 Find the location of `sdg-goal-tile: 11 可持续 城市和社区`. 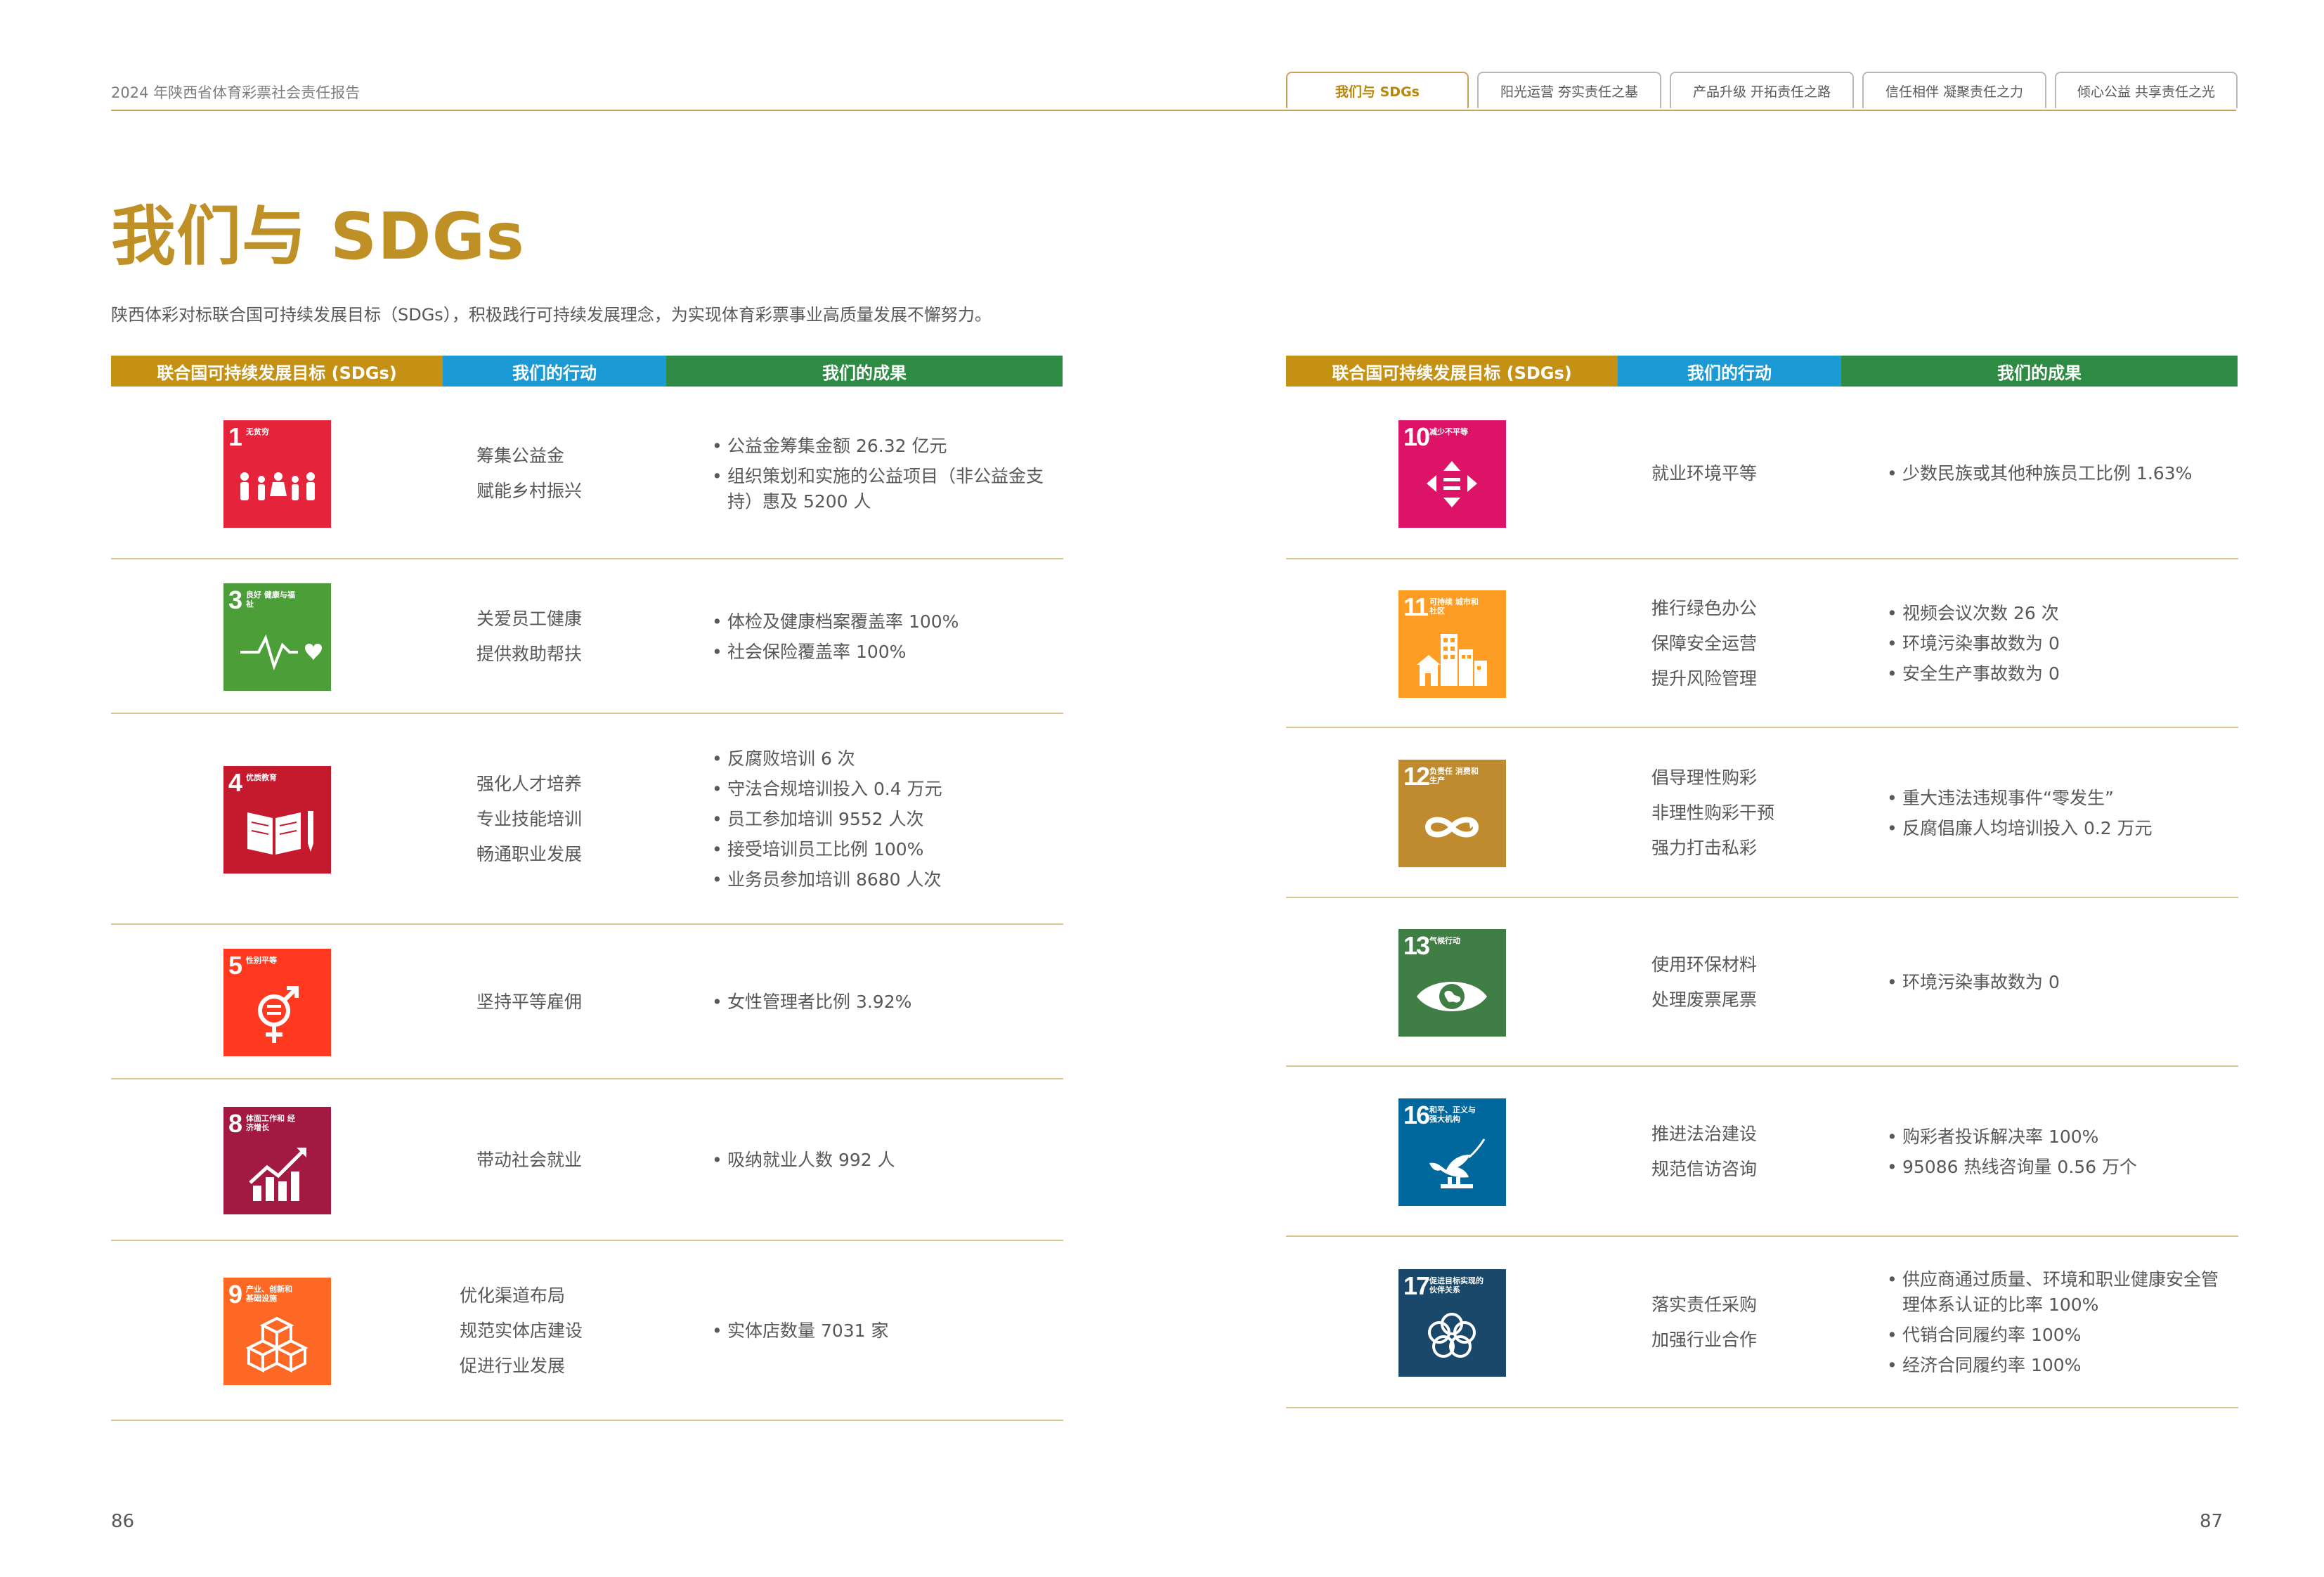

sdg-goal-tile: 11 可持续 城市和社区 is located at coordinates (1452, 644).